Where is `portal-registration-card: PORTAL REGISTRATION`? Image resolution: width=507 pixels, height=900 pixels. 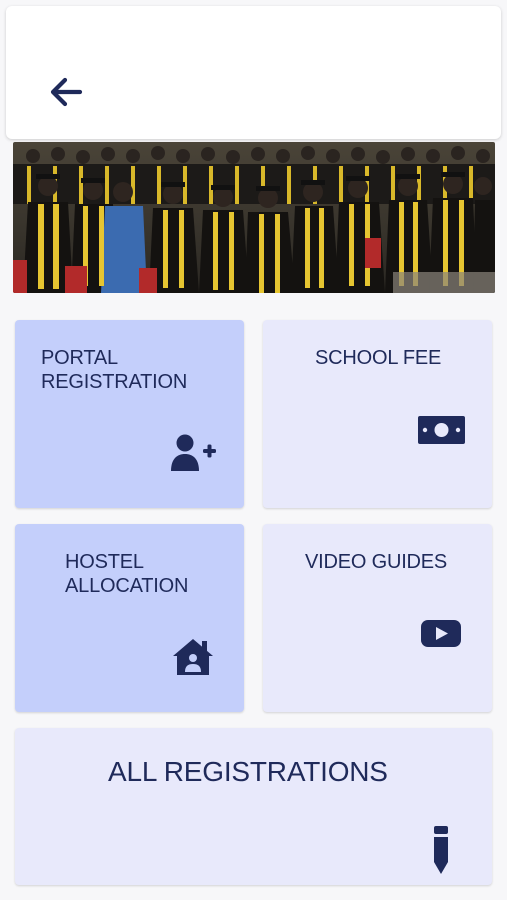
portal-registration-card: PORTAL REGISTRATION is located at coordinates (129, 414).